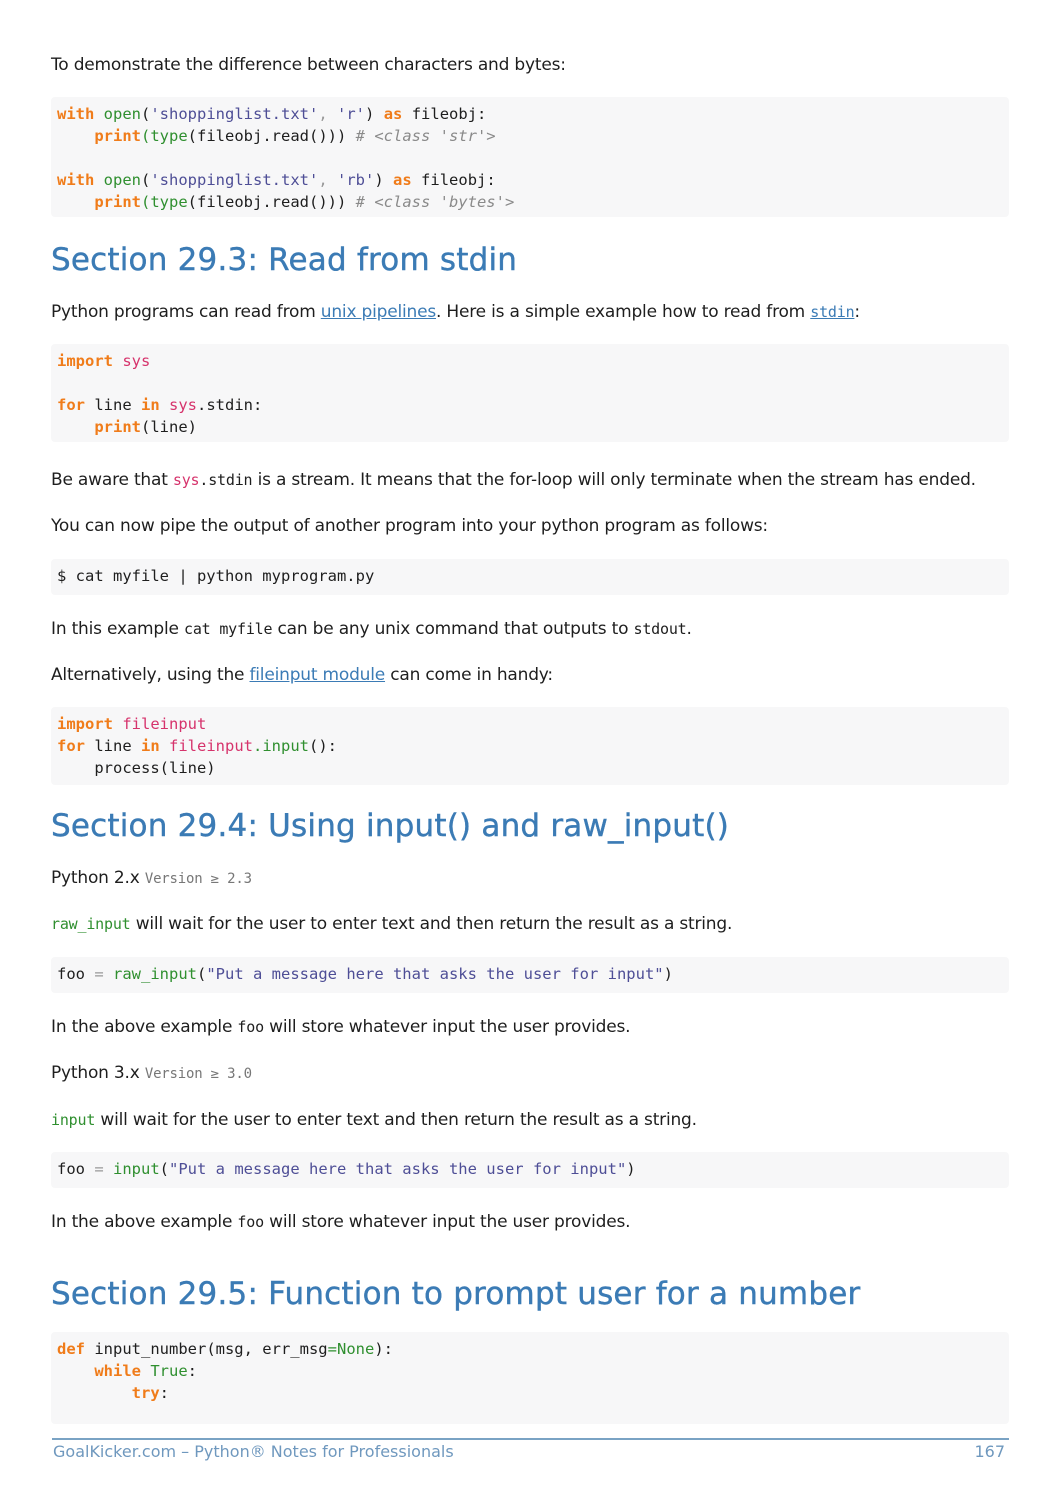 The height and width of the screenshot is (1500, 1060). Describe the element at coordinates (284, 260) in the screenshot. I see `section-heading-29-3: Section 29.3: Read from stdin` at that location.